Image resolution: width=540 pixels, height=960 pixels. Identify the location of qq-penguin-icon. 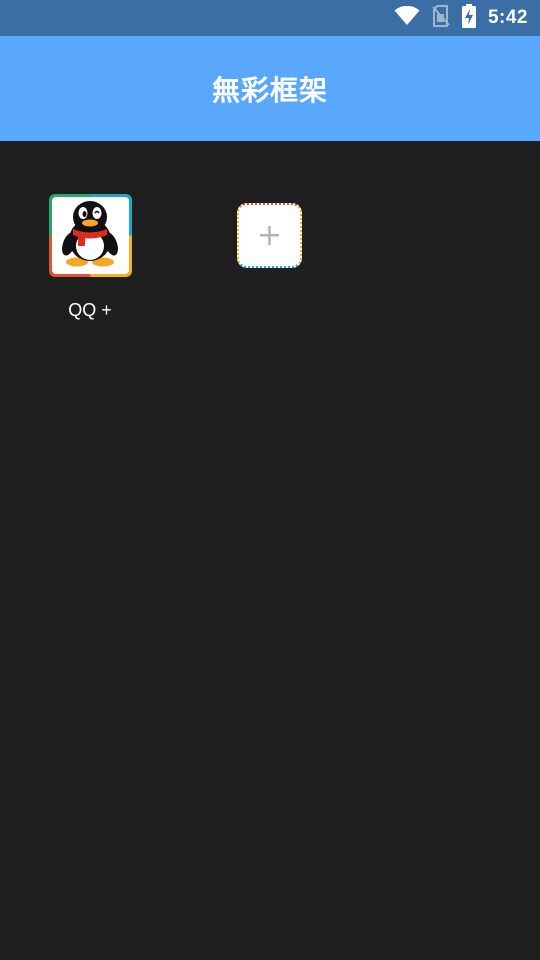
(90, 235).